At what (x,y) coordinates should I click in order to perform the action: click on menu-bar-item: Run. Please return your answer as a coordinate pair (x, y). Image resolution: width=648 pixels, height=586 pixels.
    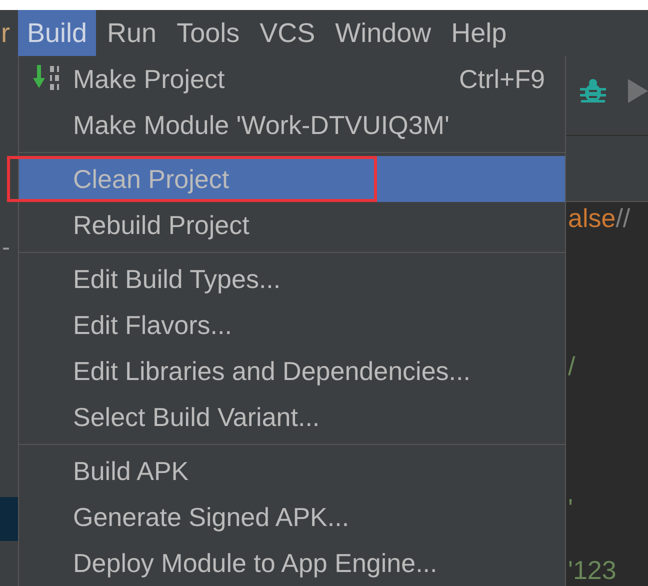
    Looking at the image, I should click on (132, 33).